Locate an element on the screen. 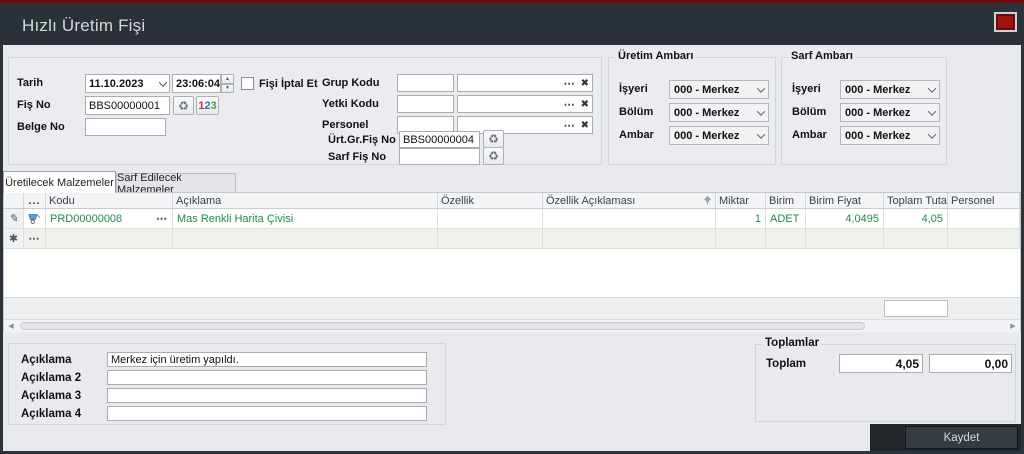 This screenshot has height=454, width=1024. cell-toplam-tutar: 4,05 is located at coordinates (916, 219).